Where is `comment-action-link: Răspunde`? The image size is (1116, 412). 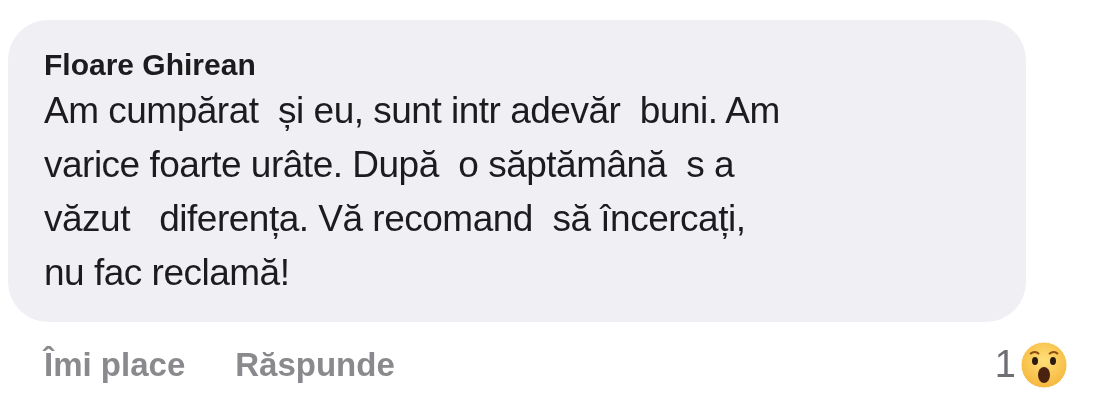
comment-action-link: Răspunde is located at coordinates (315, 364).